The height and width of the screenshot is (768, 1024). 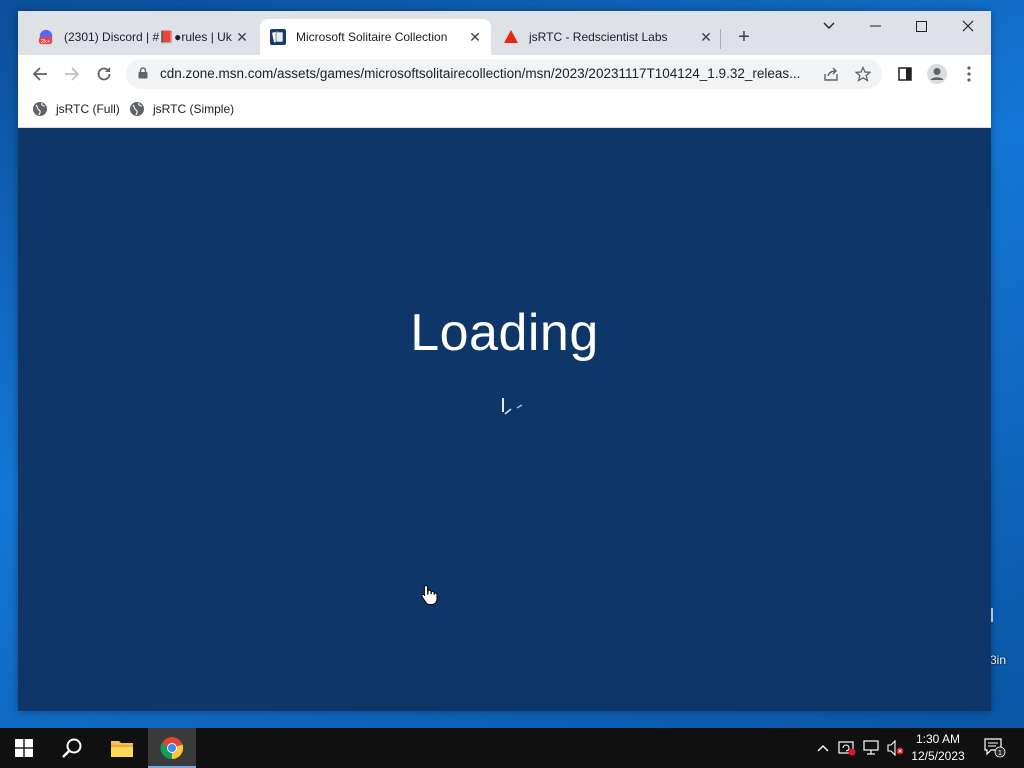 What do you see at coordinates (46, 37) in the screenshot?
I see `discord-icon: 2k+` at bounding box center [46, 37].